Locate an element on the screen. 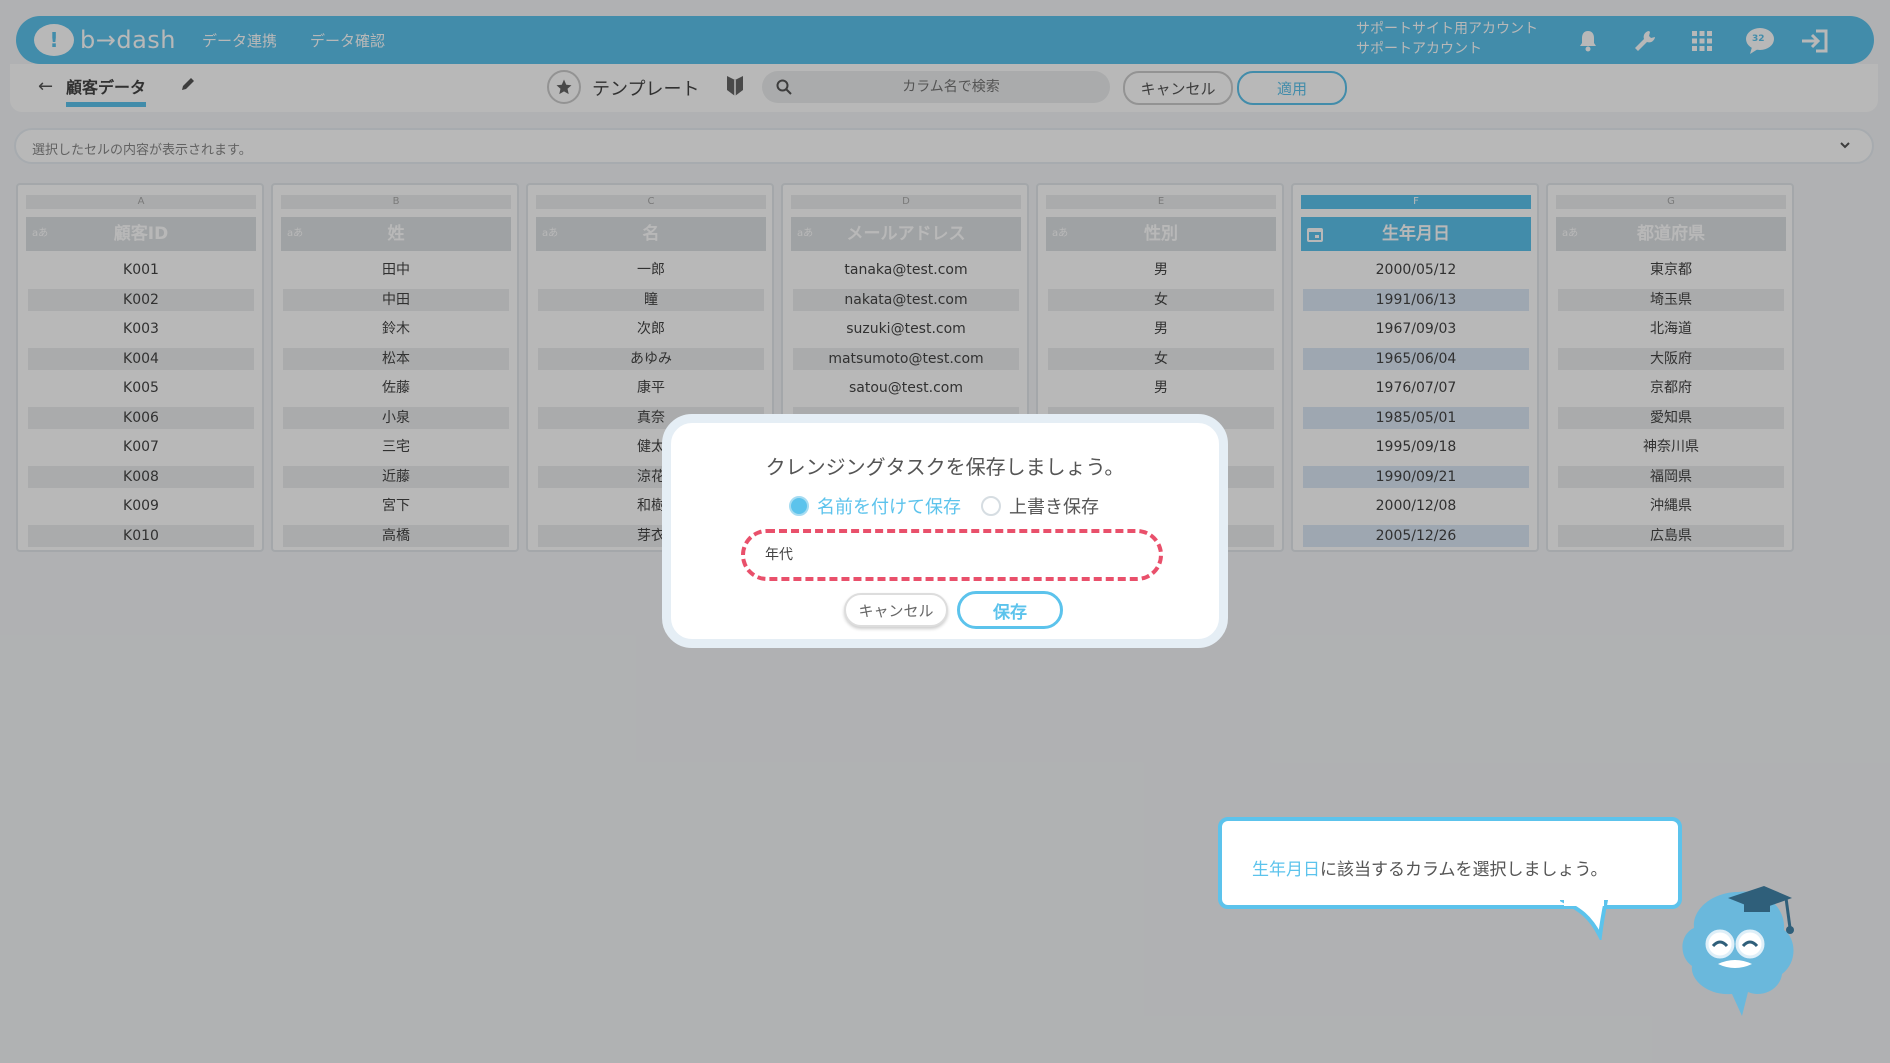 The image size is (1890, 1063). save-mode-options: 名前を付けて保存 上書き保存 is located at coordinates (944, 506).